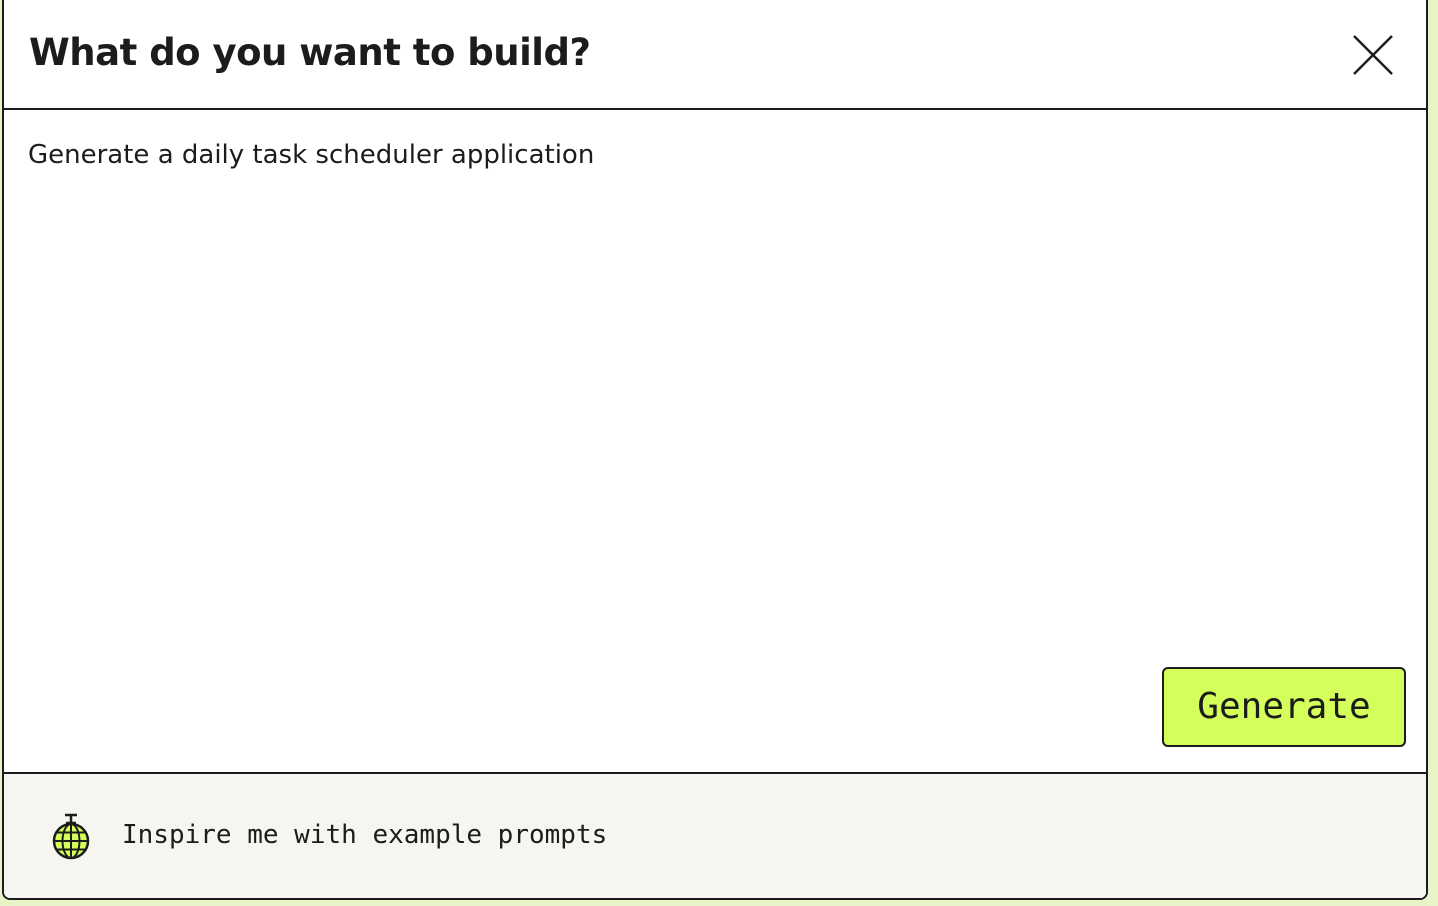 Image resolution: width=1438 pixels, height=906 pixels. I want to click on close-button, so click(1373, 55).